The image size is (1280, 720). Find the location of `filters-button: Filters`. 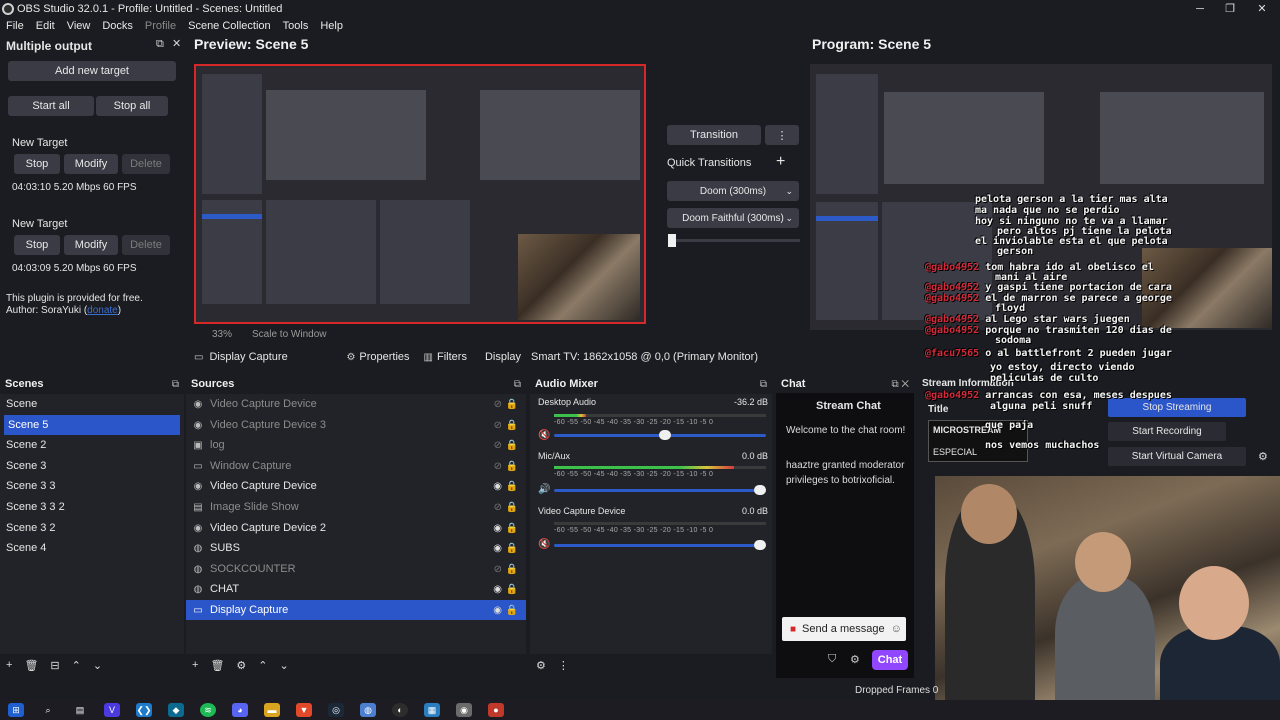

filters-button: Filters is located at coordinates (452, 357).